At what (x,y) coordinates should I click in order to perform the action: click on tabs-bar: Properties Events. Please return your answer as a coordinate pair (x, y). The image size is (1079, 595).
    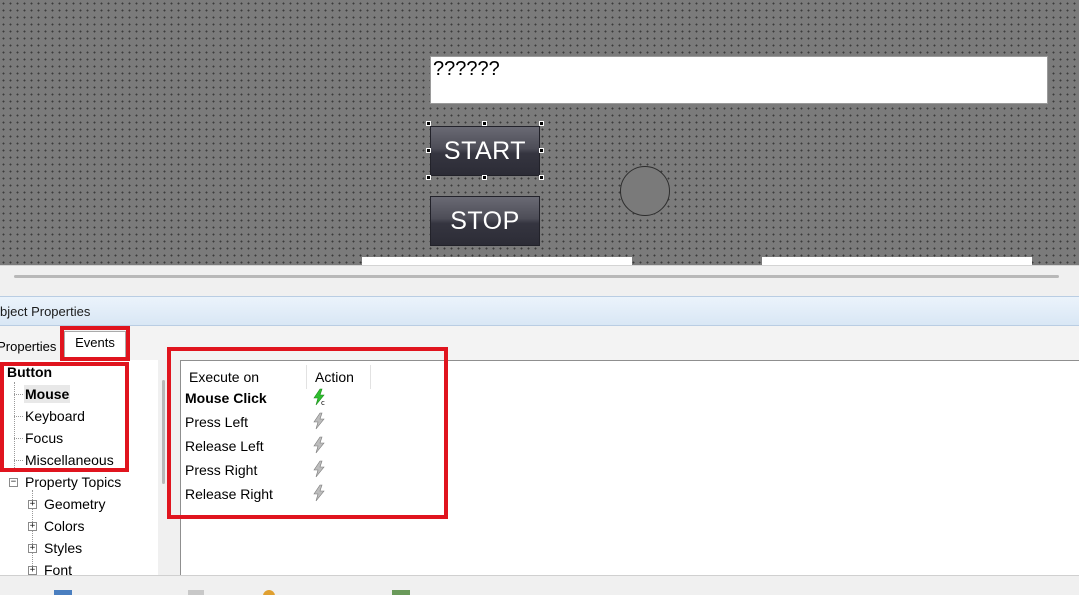
    Looking at the image, I should click on (539, 343).